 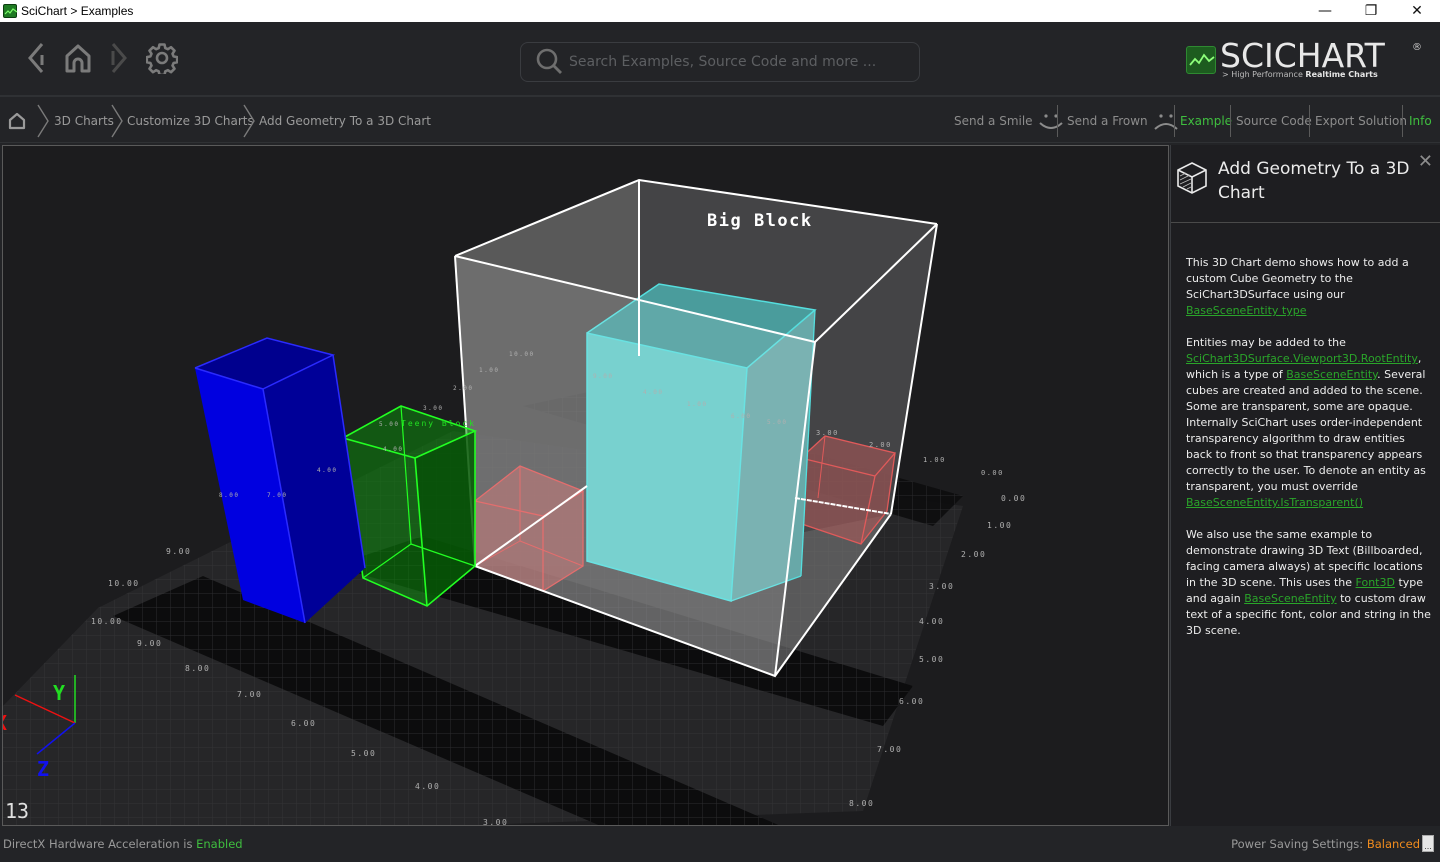 I want to click on tab-example: Example, so click(x=1206, y=121).